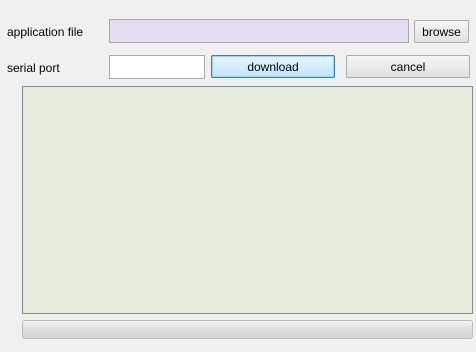 The width and height of the screenshot is (476, 352). I want to click on serial-port-label: serial port, so click(33, 68).